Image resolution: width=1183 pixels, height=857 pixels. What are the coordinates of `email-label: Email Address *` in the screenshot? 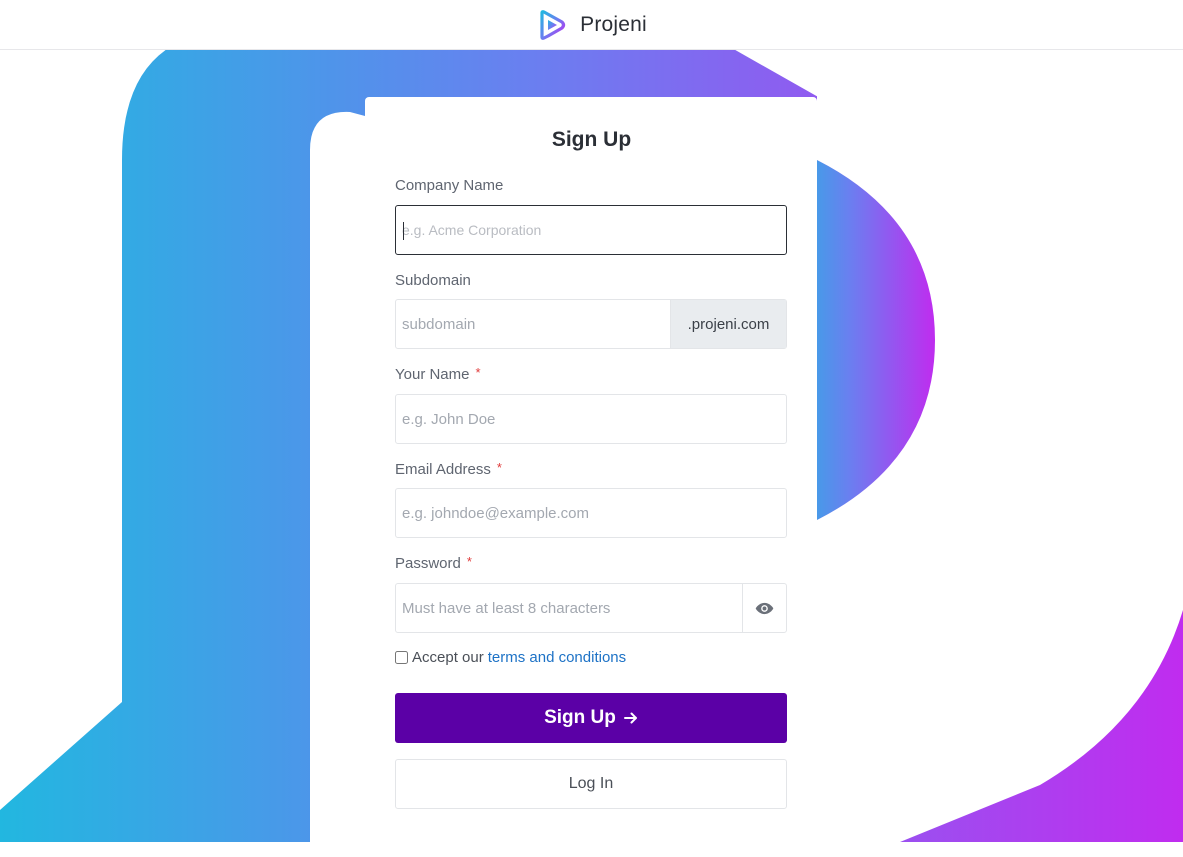 It's located at (448, 469).